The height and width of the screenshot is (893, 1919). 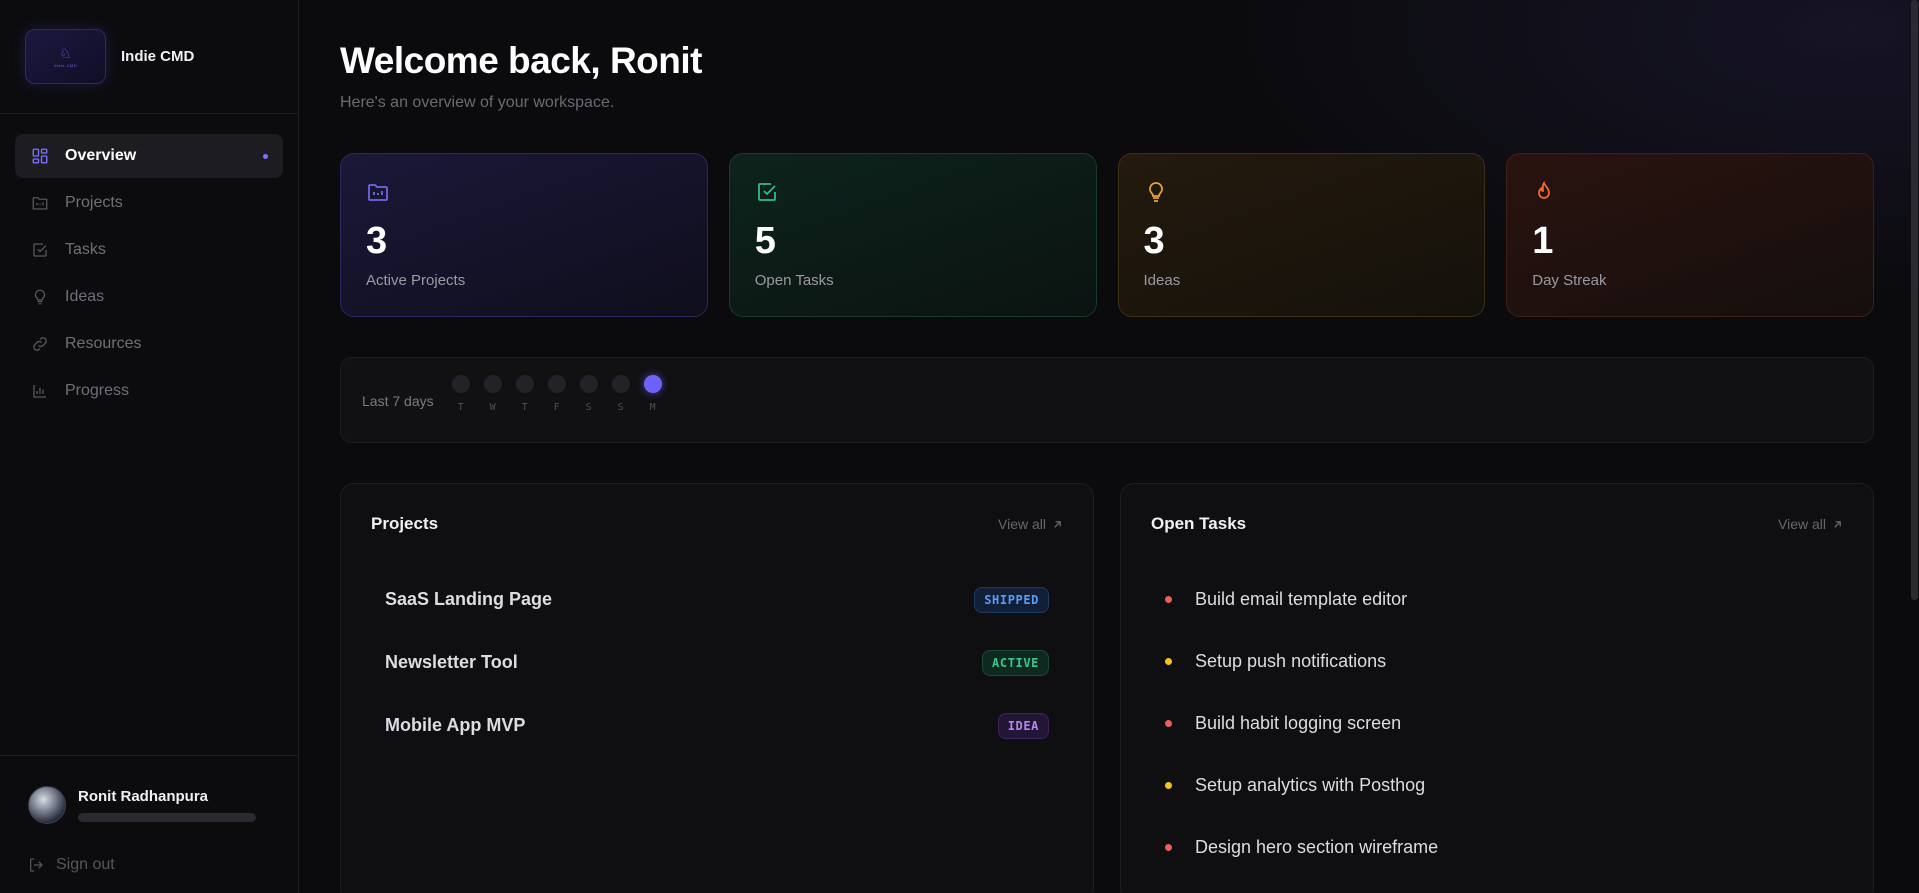 What do you see at coordinates (149, 156) in the screenshot?
I see `sidebar-item-overview: Overview` at bounding box center [149, 156].